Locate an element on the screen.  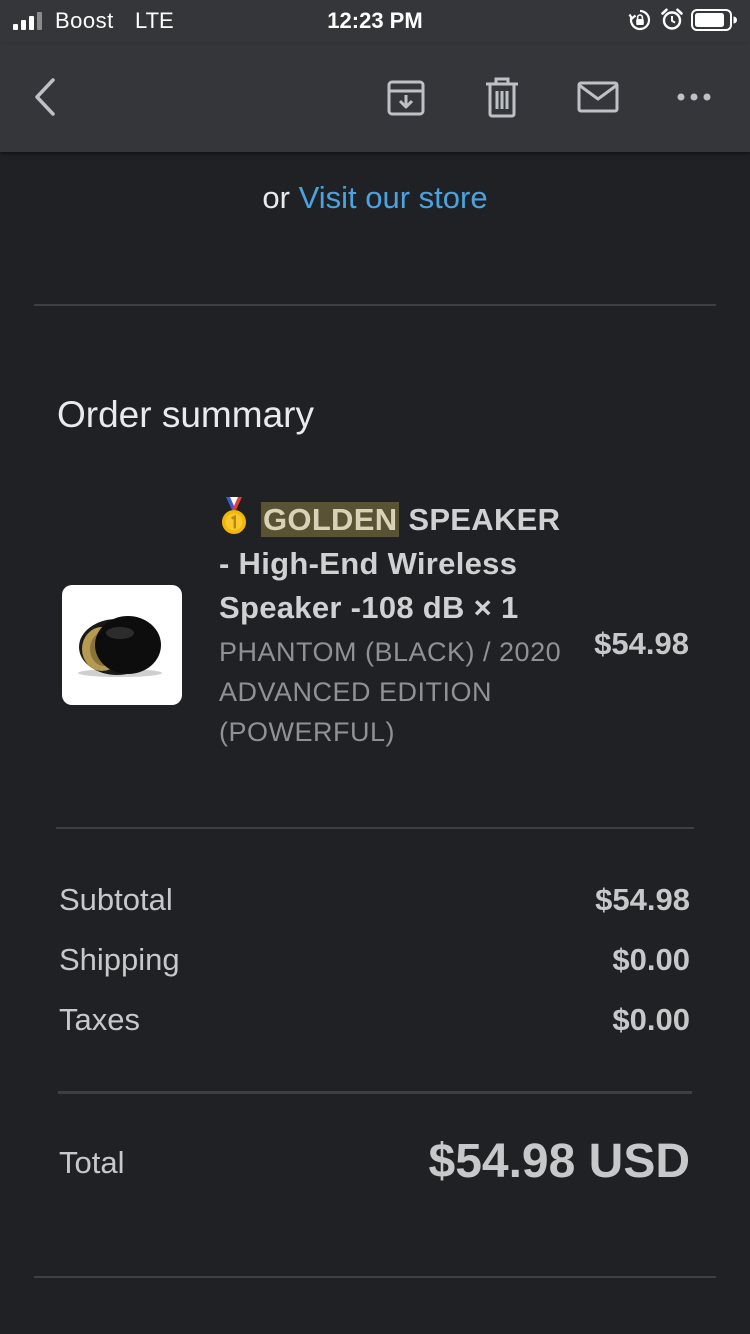
email-toolbar is located at coordinates (375, 98).